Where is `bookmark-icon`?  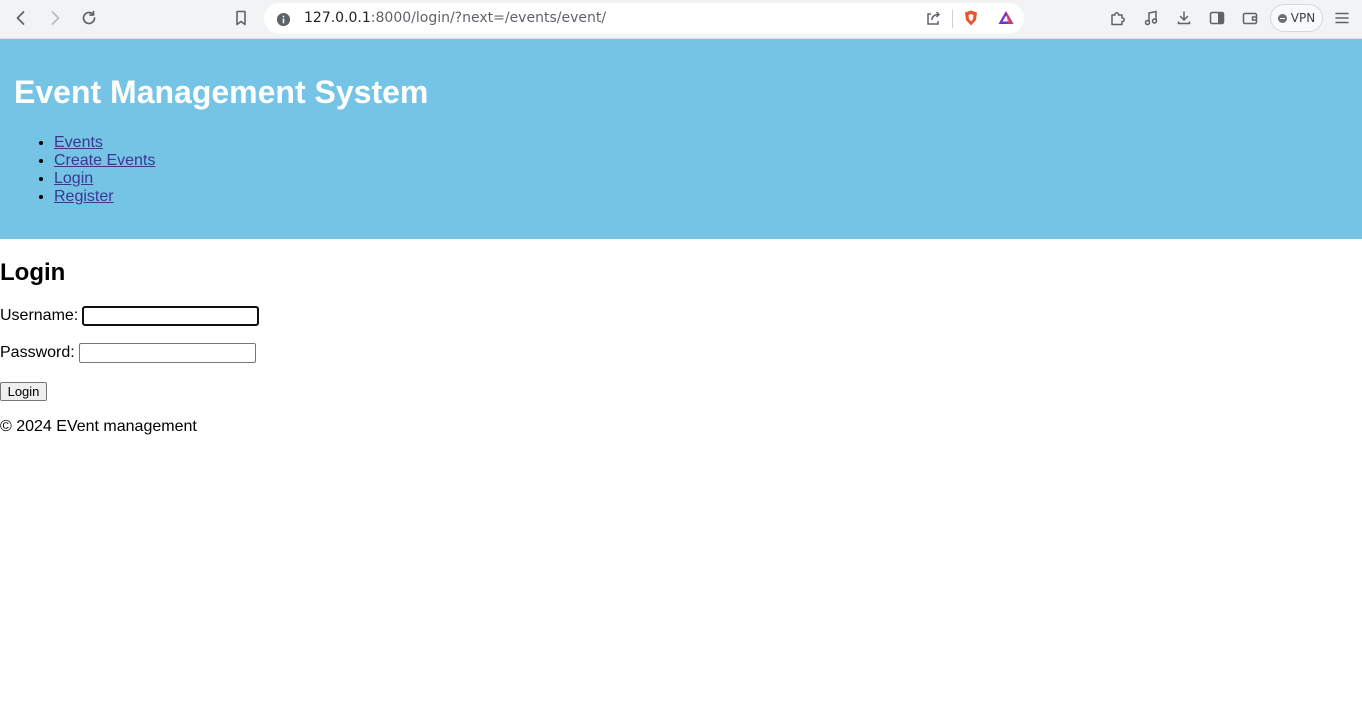 bookmark-icon is located at coordinates (241, 18).